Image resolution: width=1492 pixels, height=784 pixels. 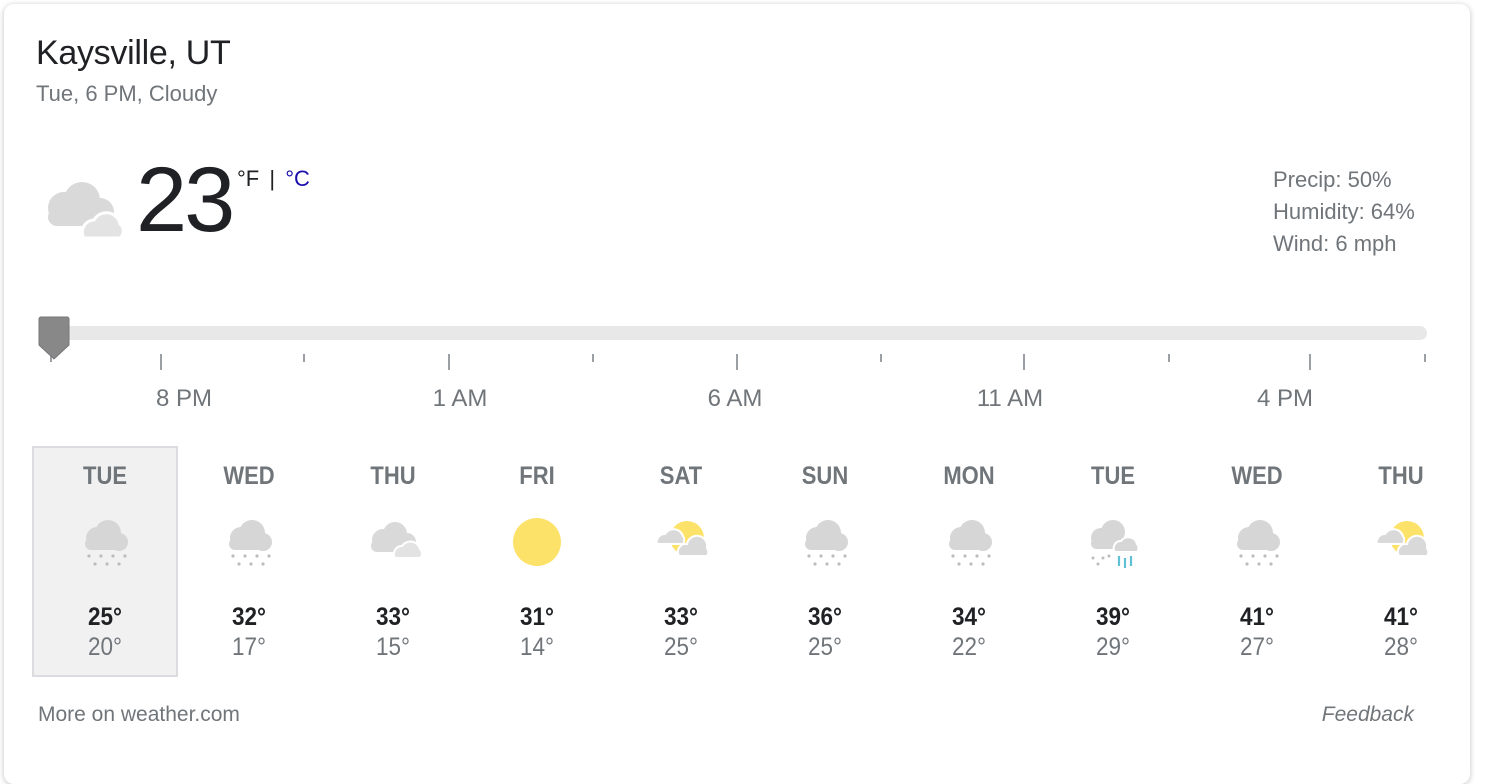 I want to click on high-temp: 36°, so click(x=825, y=617).